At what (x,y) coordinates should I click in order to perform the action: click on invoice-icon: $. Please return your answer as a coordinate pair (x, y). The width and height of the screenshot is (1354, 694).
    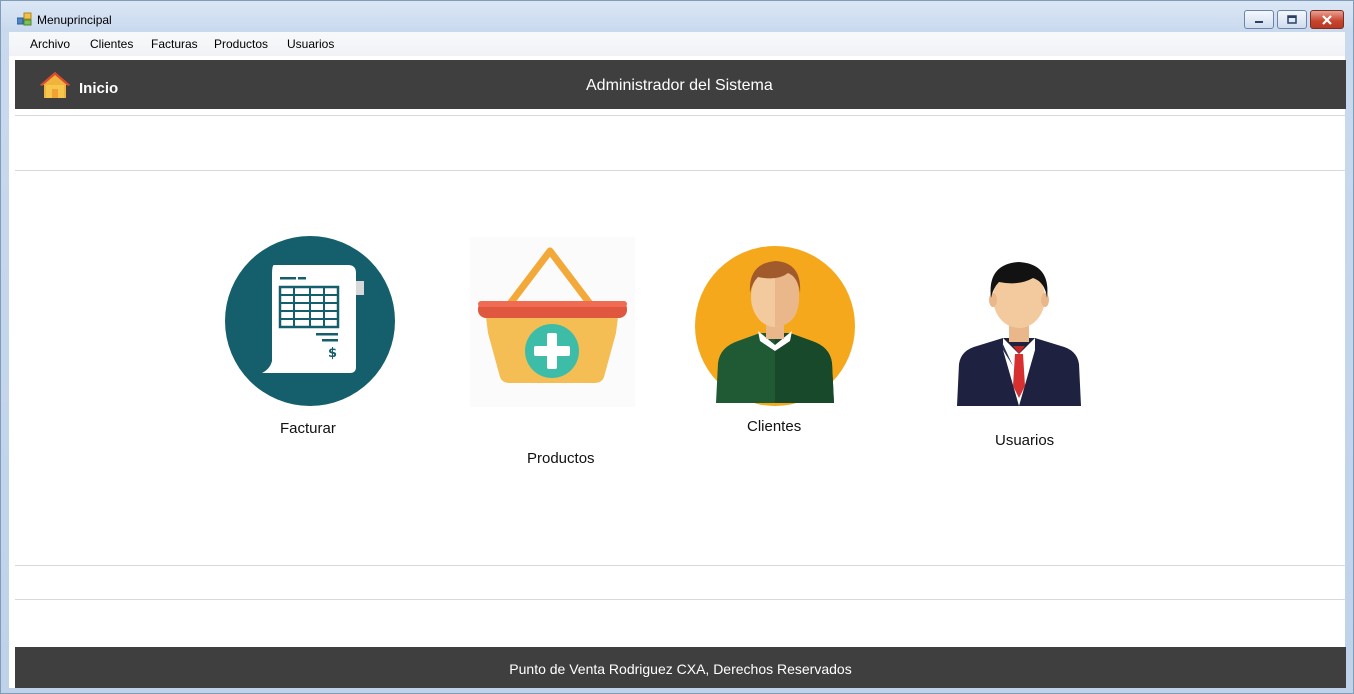
    Looking at the image, I should click on (310, 321).